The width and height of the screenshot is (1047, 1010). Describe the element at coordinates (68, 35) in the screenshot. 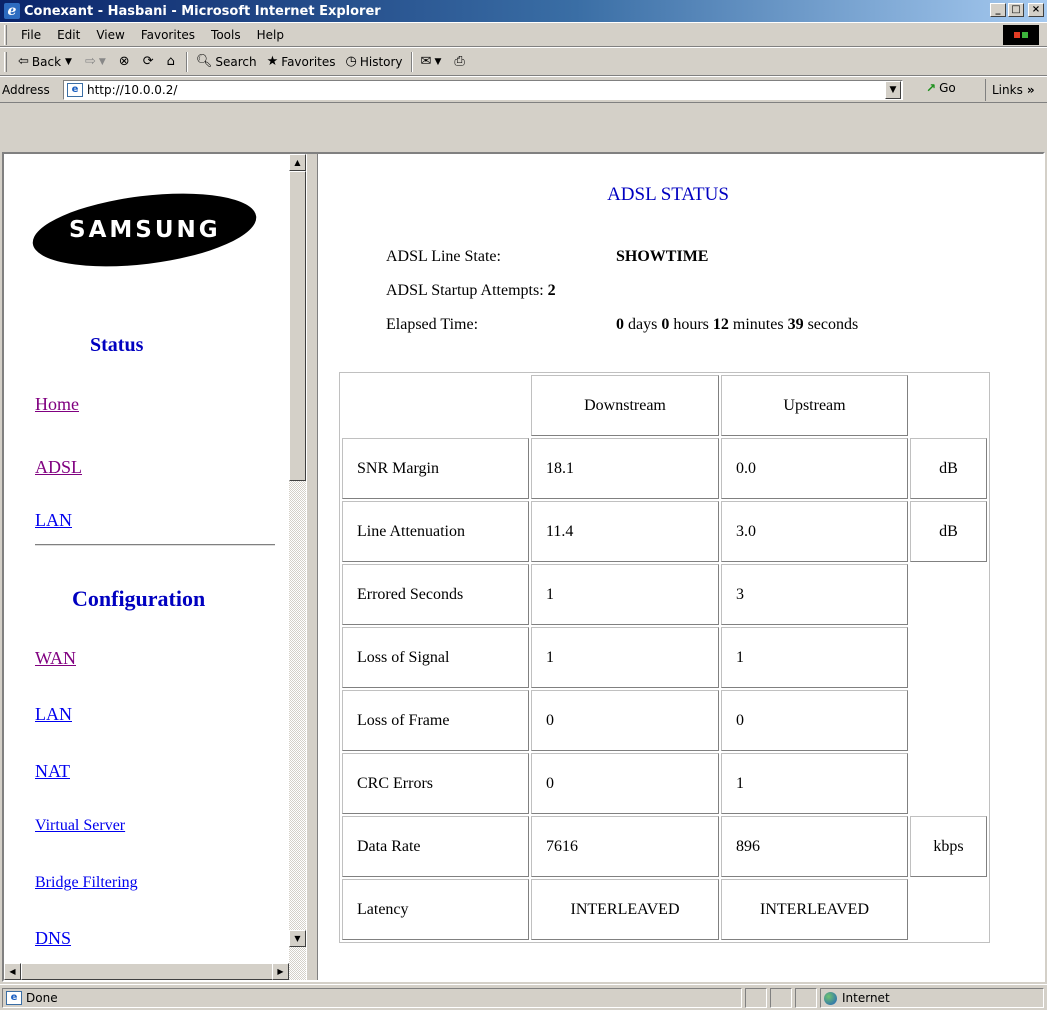

I see `menu-edit: Edit` at that location.